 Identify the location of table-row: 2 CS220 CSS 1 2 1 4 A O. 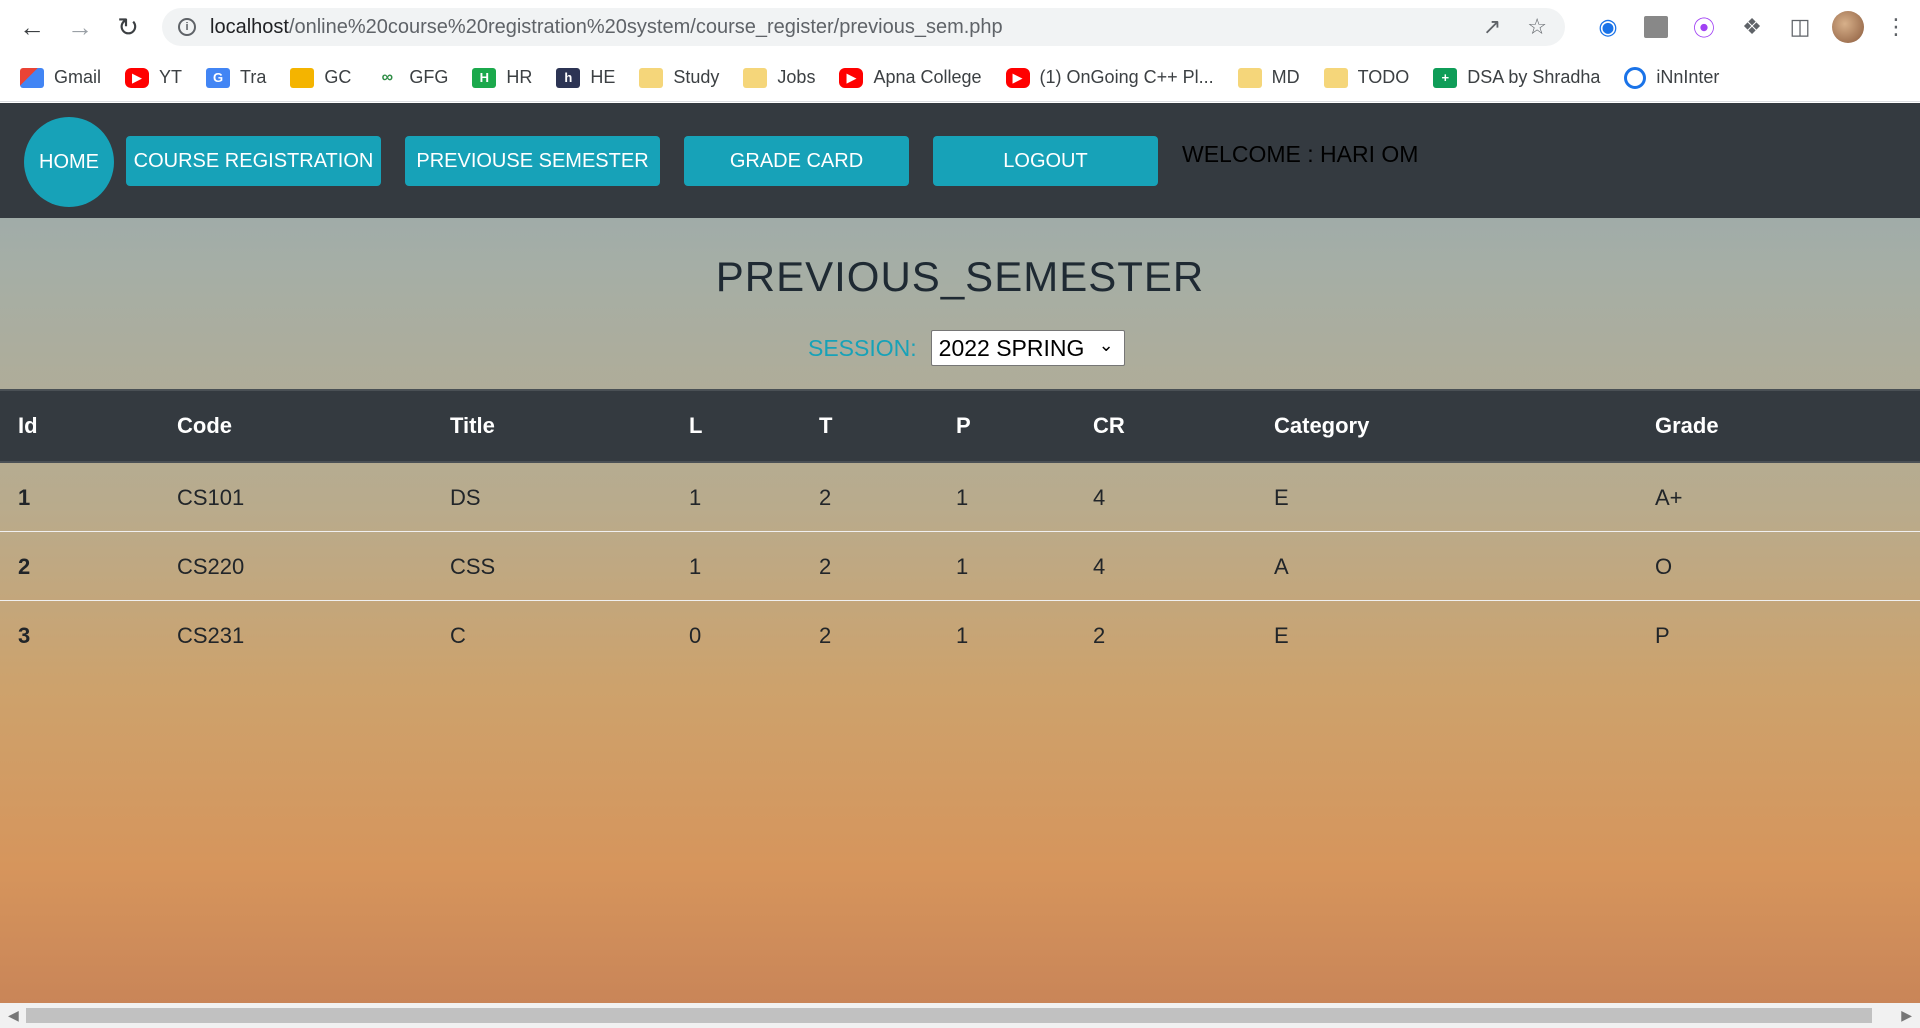
(960, 566).